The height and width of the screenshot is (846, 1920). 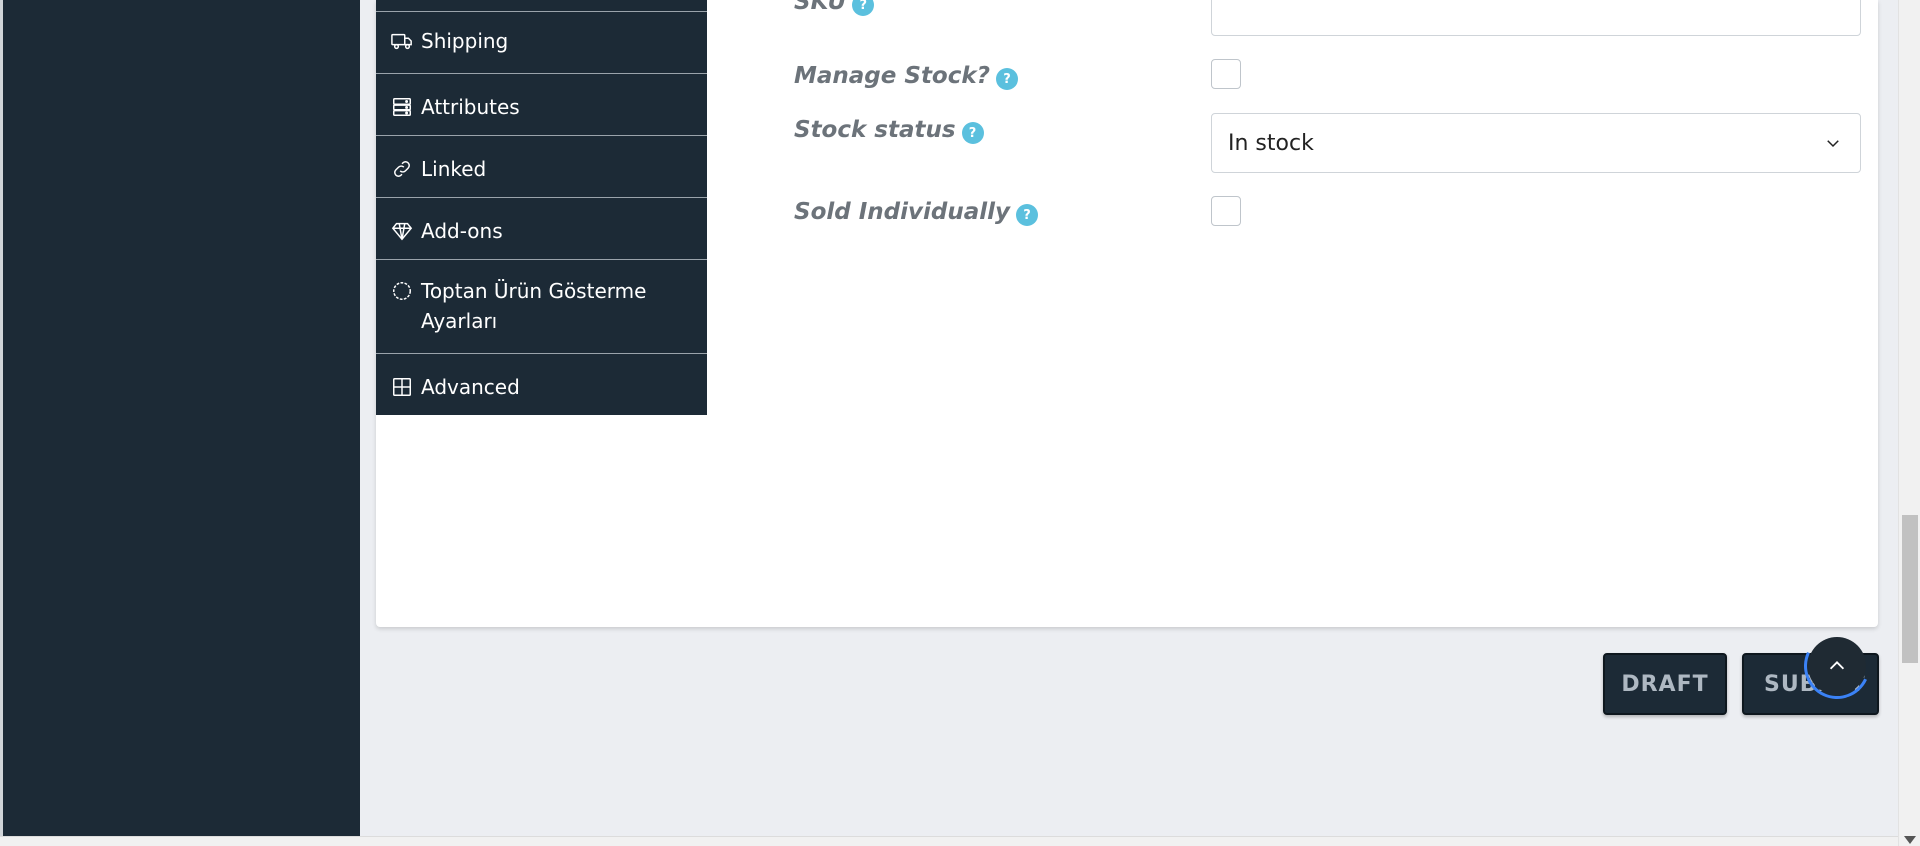 What do you see at coordinates (465, 41) in the screenshot?
I see `tab-label: Shipping` at bounding box center [465, 41].